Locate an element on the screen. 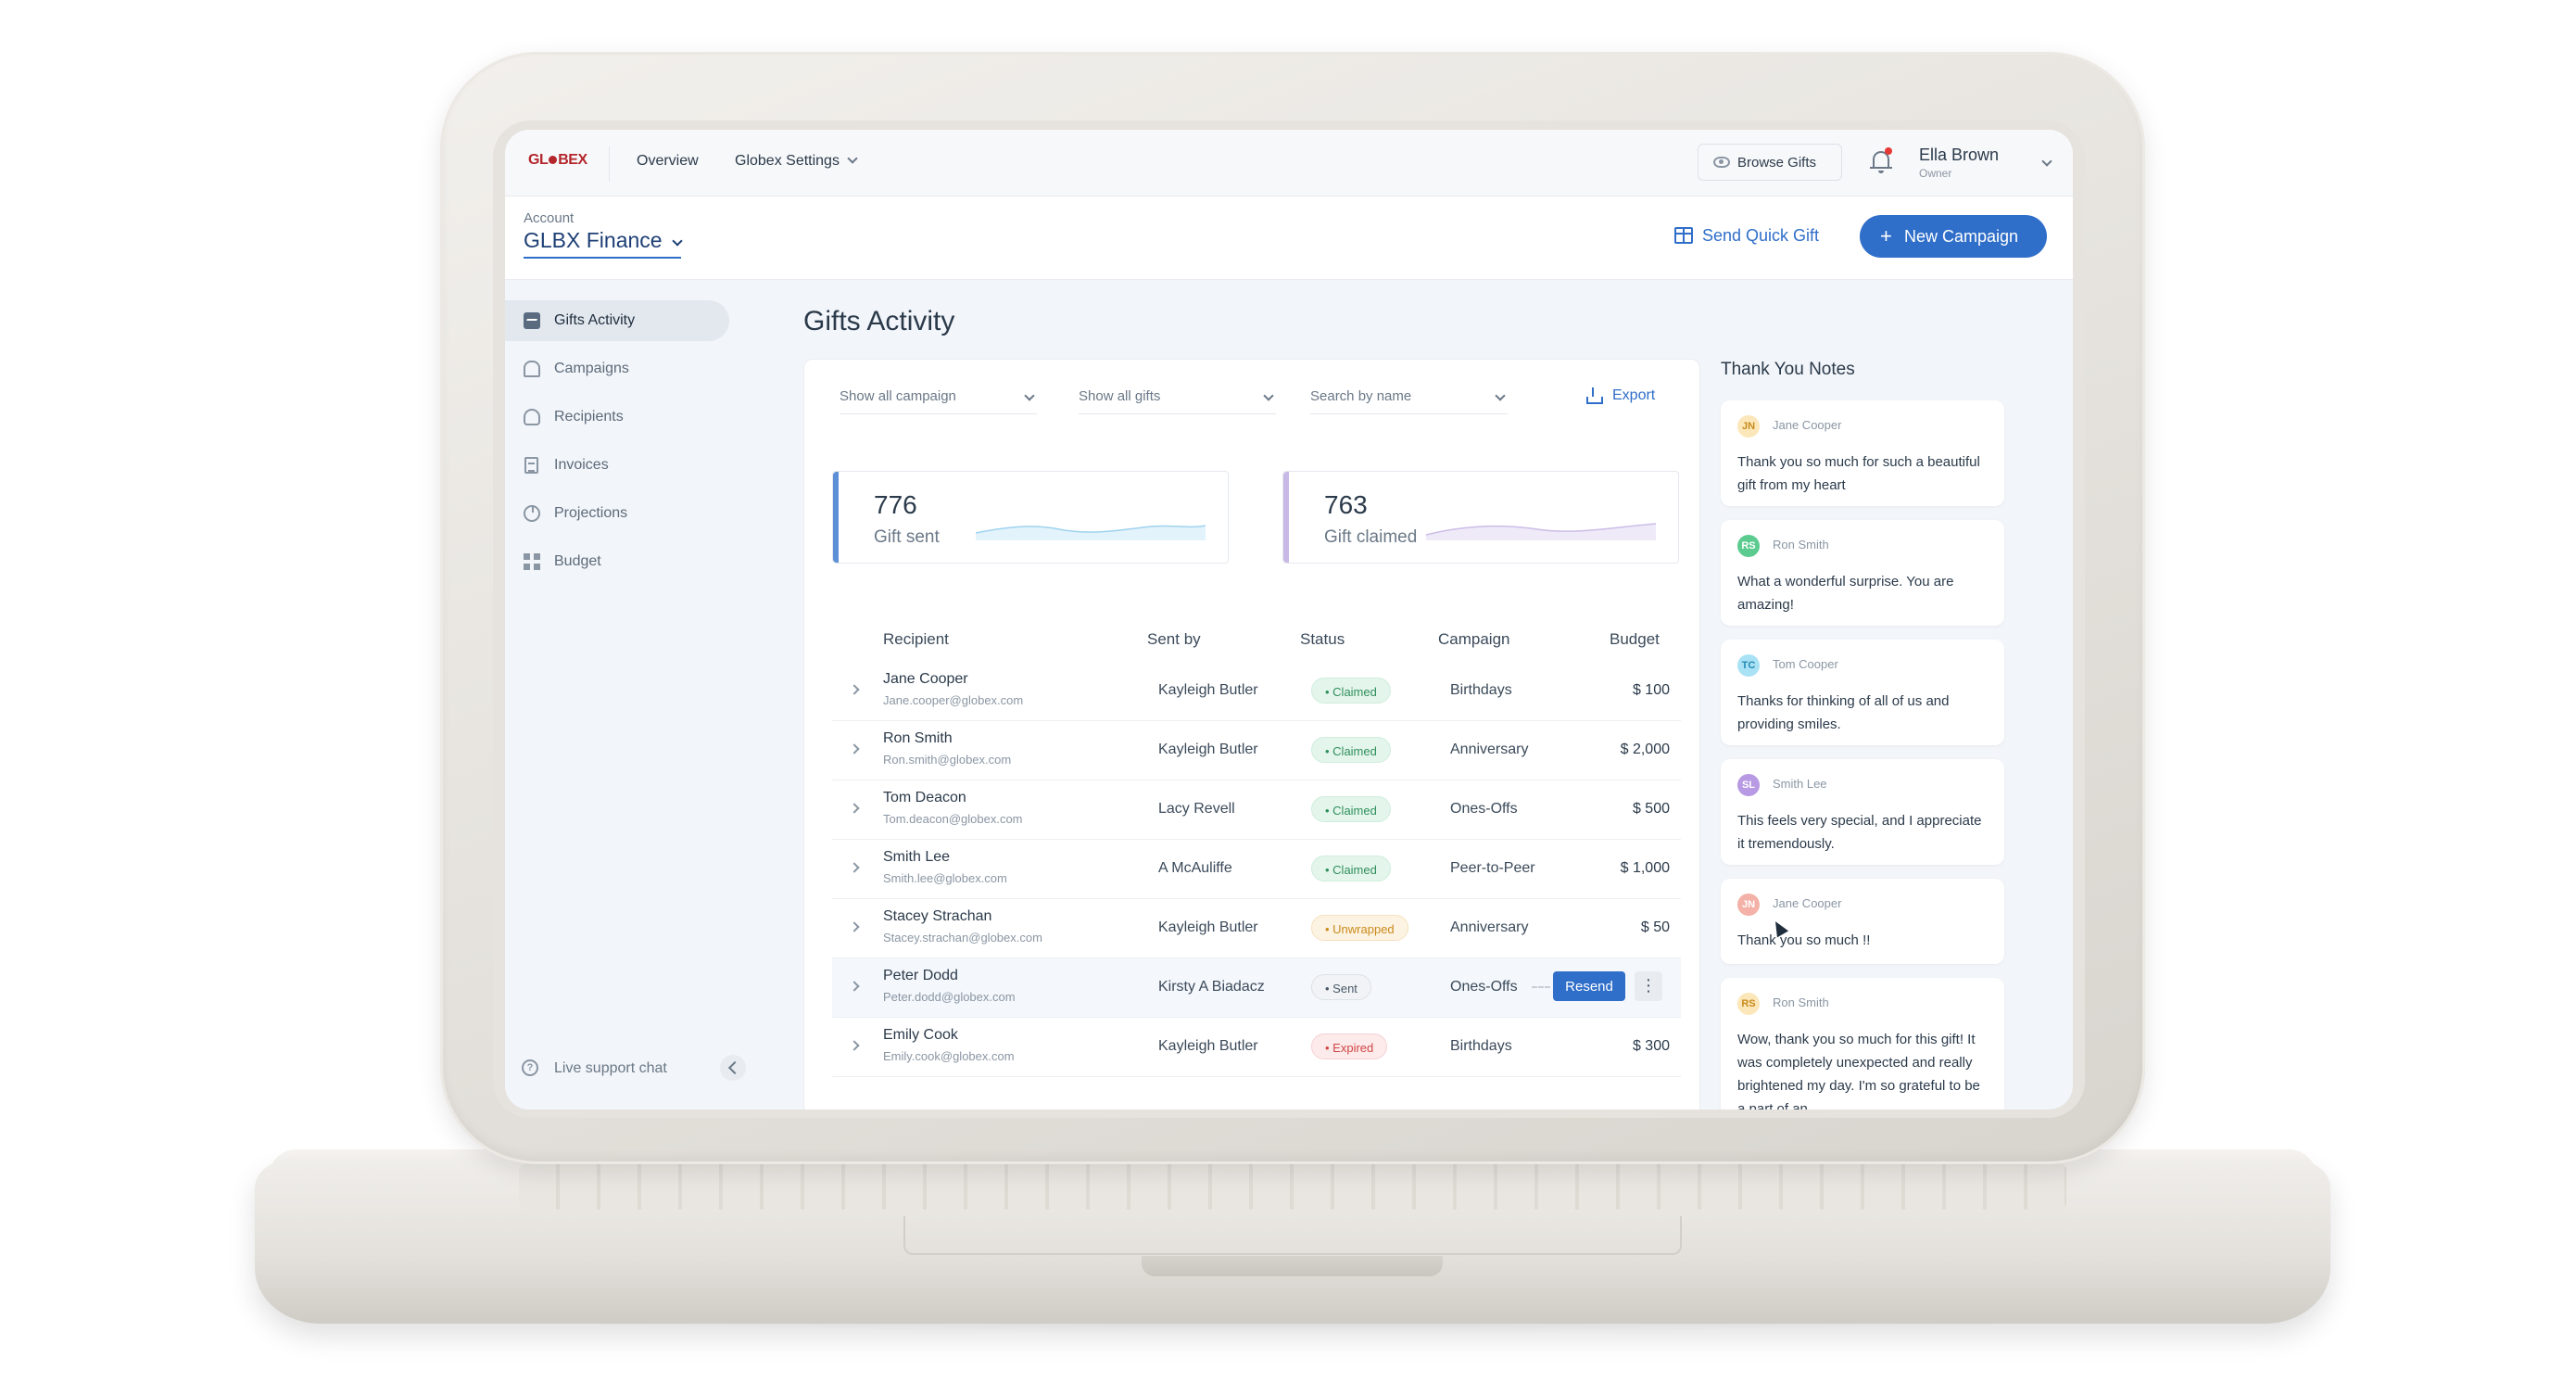 The height and width of the screenshot is (1382, 2576). gifts-filter-select: Show all gifts is located at coordinates (1177, 398).